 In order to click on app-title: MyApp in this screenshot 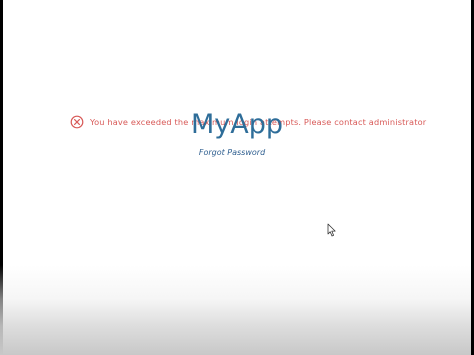, I will do `click(237, 124)`.